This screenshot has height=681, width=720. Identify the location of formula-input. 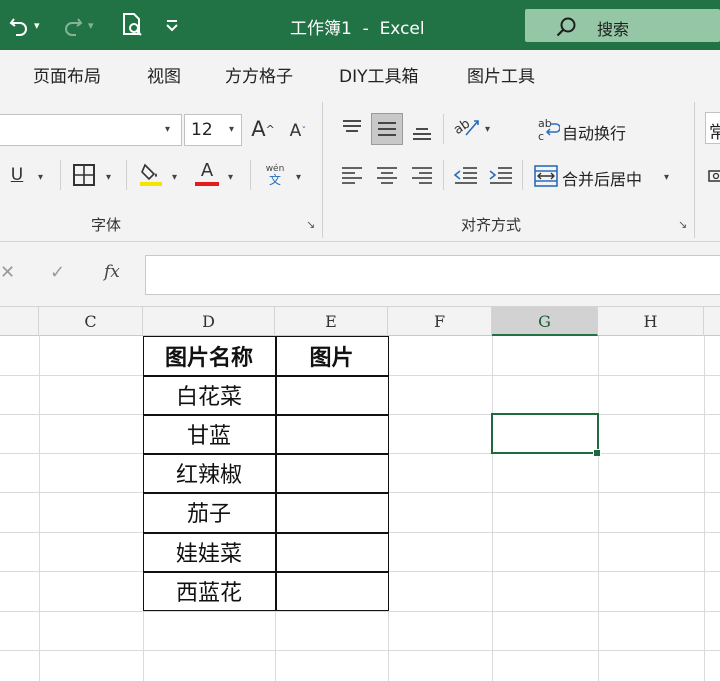
(432, 275).